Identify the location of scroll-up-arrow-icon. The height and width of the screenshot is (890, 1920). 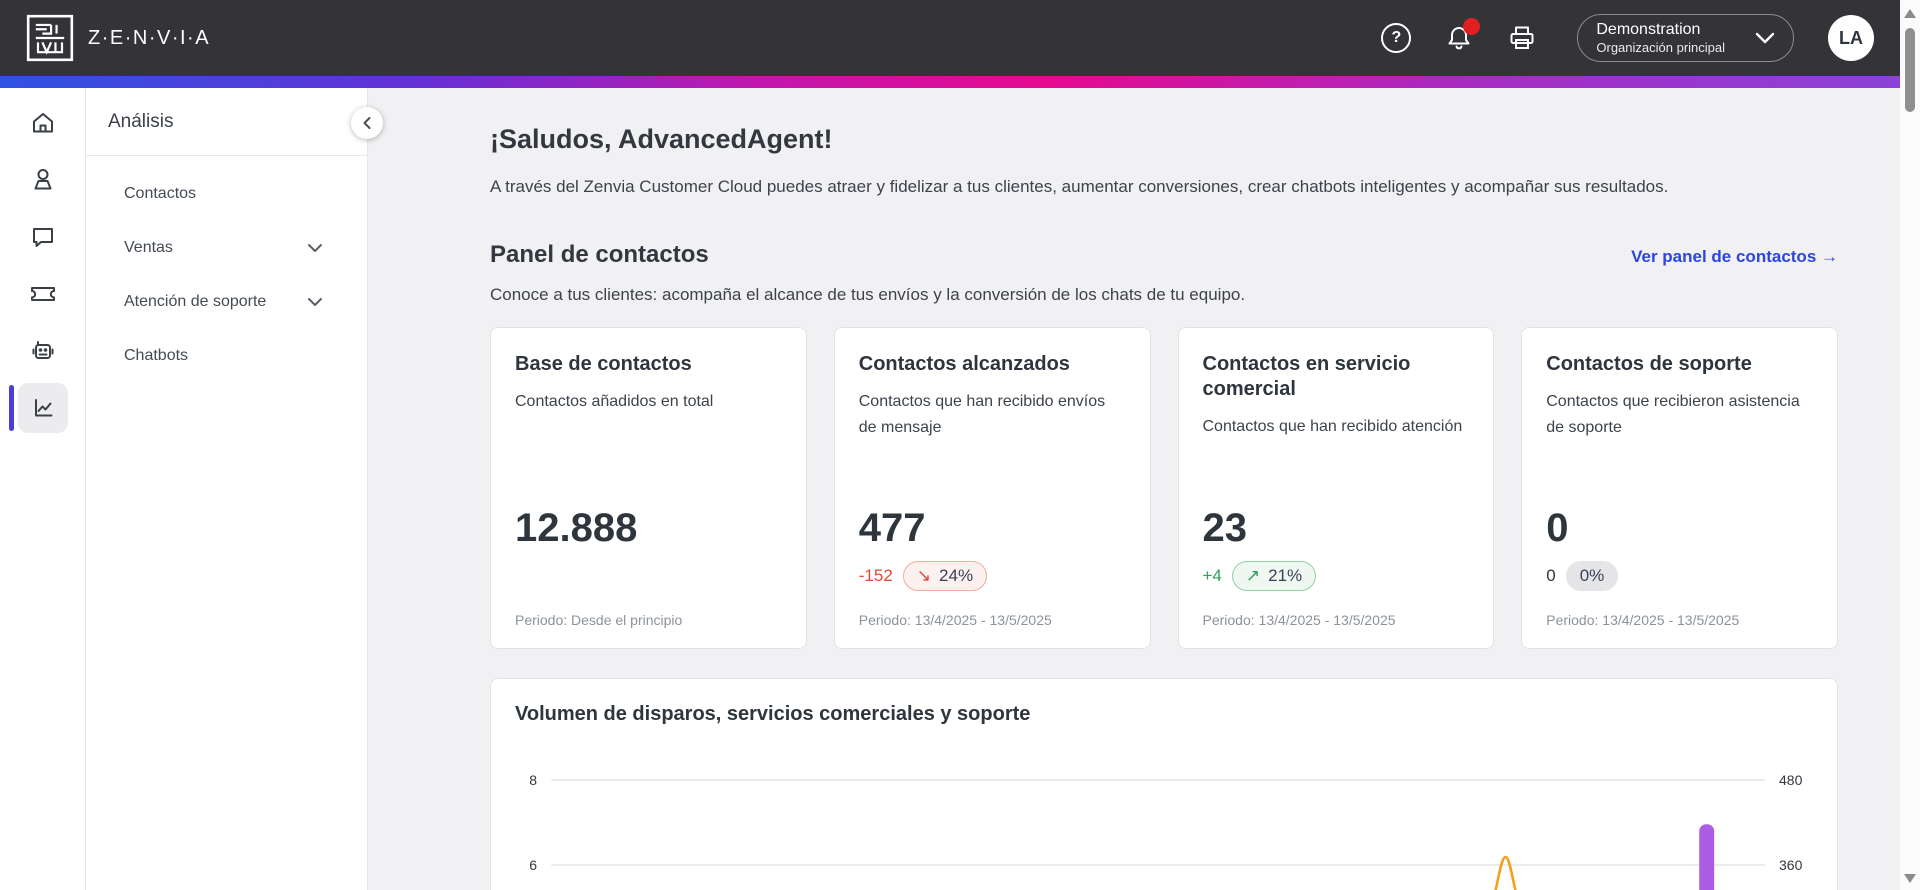
(1910, 13).